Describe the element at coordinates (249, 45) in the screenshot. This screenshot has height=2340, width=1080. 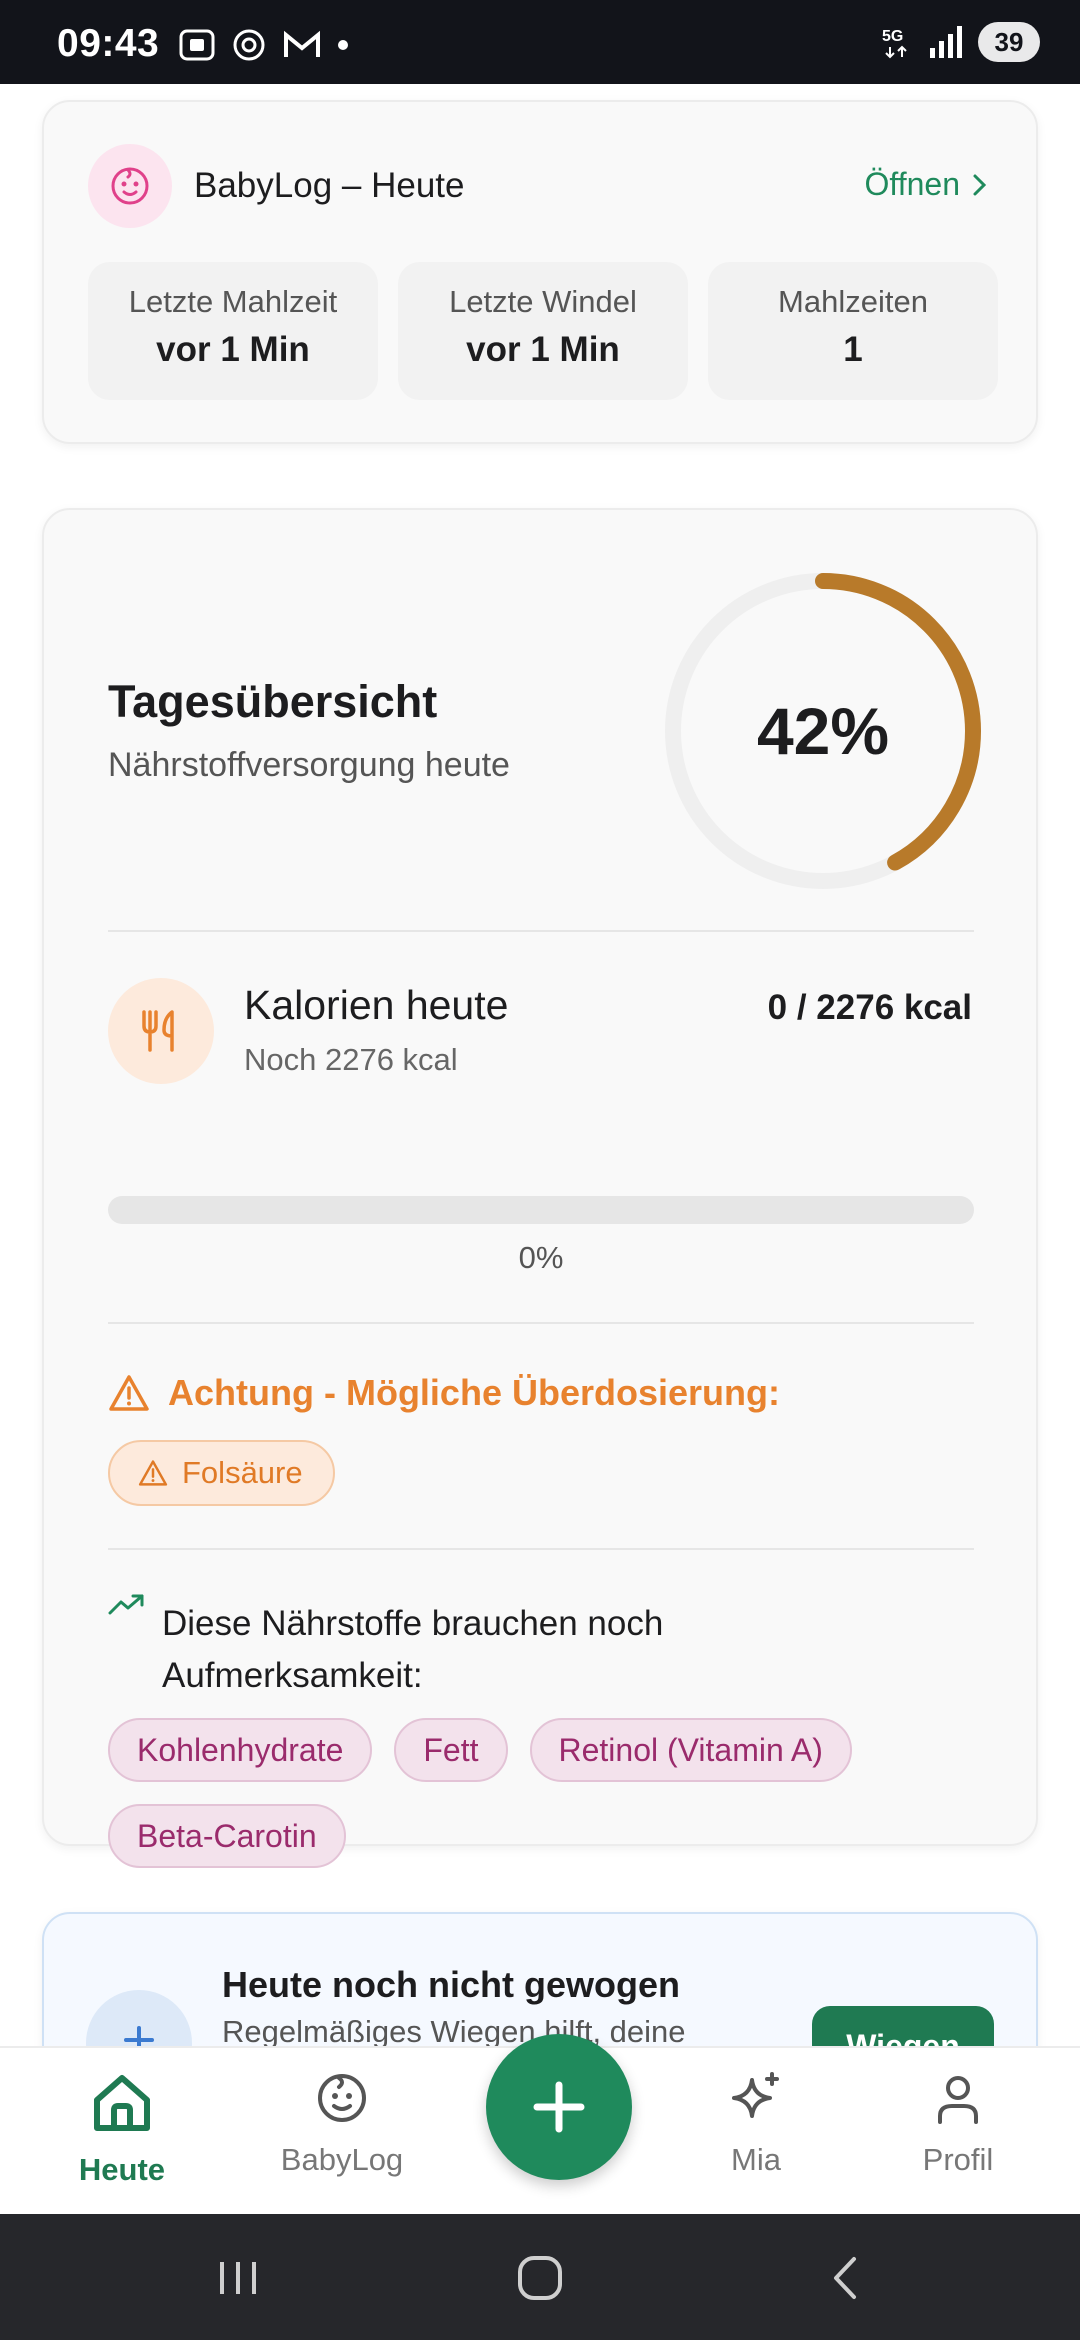
I see `openai-icon` at that location.